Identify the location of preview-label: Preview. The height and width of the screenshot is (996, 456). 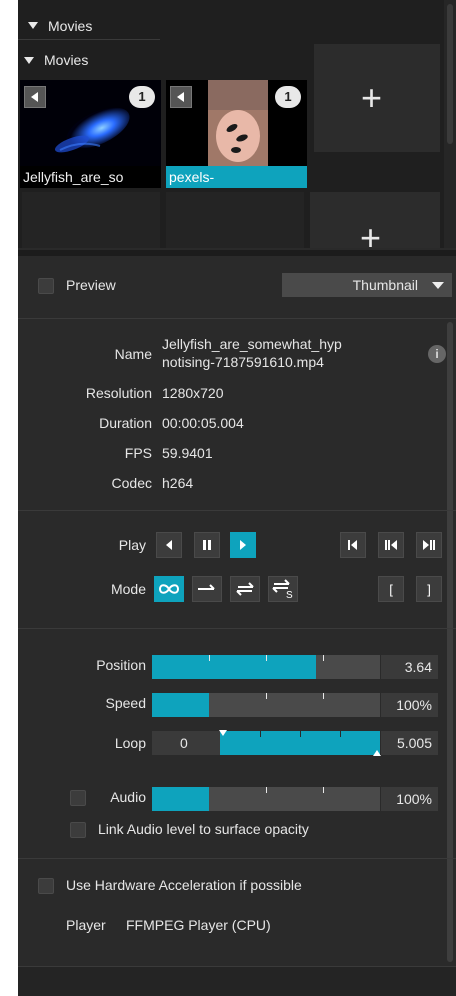
(91, 285).